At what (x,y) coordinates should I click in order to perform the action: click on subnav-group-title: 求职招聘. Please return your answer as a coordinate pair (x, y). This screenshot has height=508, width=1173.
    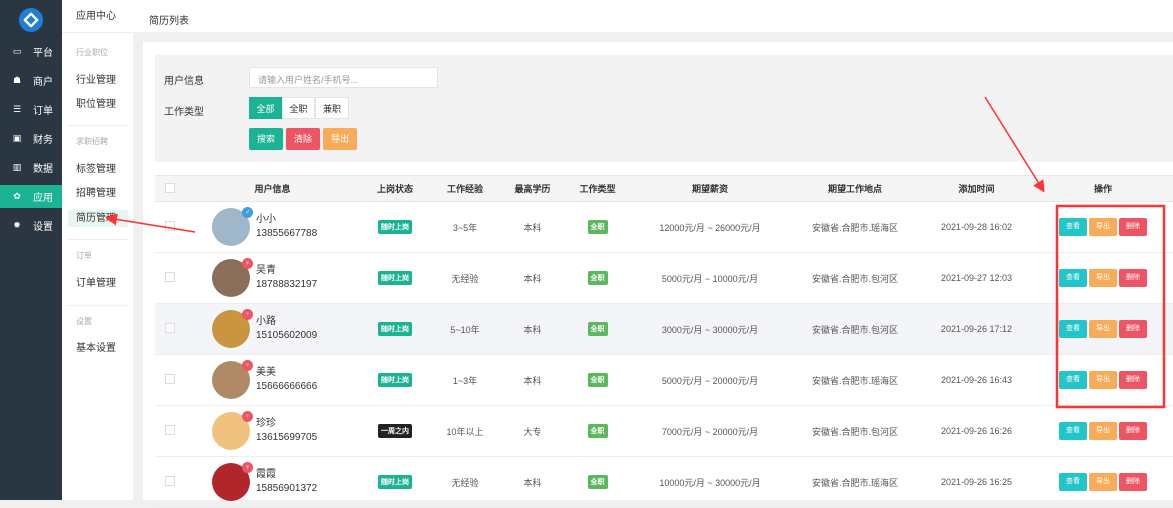
    Looking at the image, I should click on (92, 141).